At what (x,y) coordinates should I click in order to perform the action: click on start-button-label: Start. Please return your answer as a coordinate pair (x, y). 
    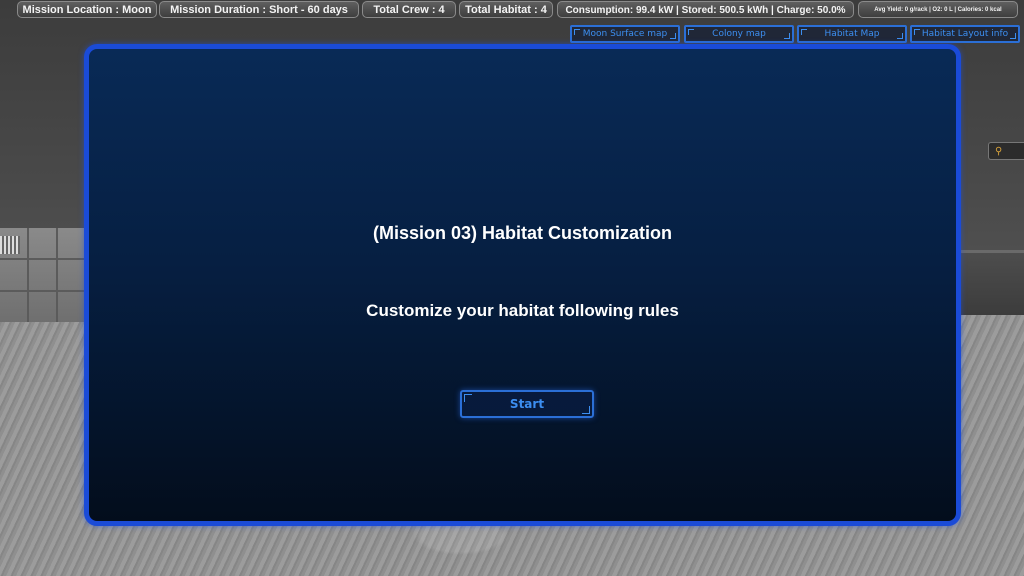
    Looking at the image, I should click on (527, 404).